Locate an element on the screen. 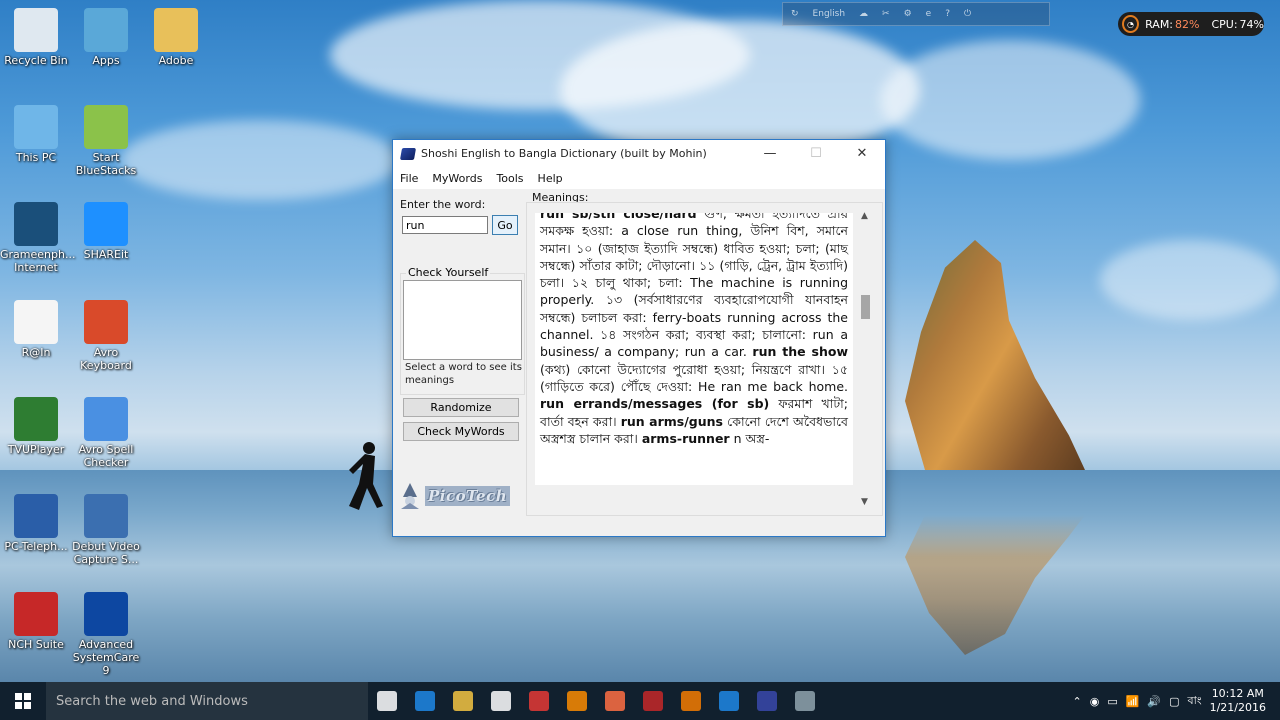  picotech-logo: PicoTech is located at coordinates (458, 496).